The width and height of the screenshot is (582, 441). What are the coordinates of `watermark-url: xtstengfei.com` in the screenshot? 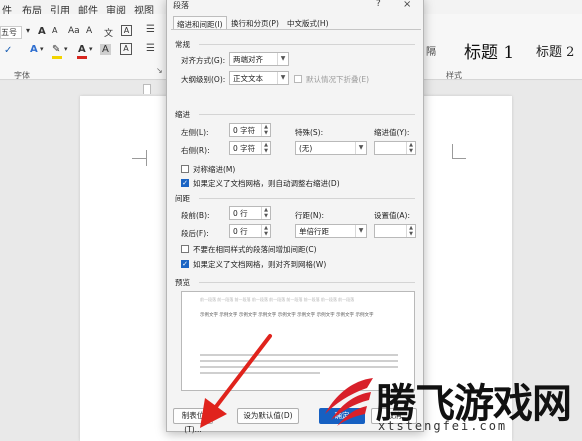 It's located at (443, 426).